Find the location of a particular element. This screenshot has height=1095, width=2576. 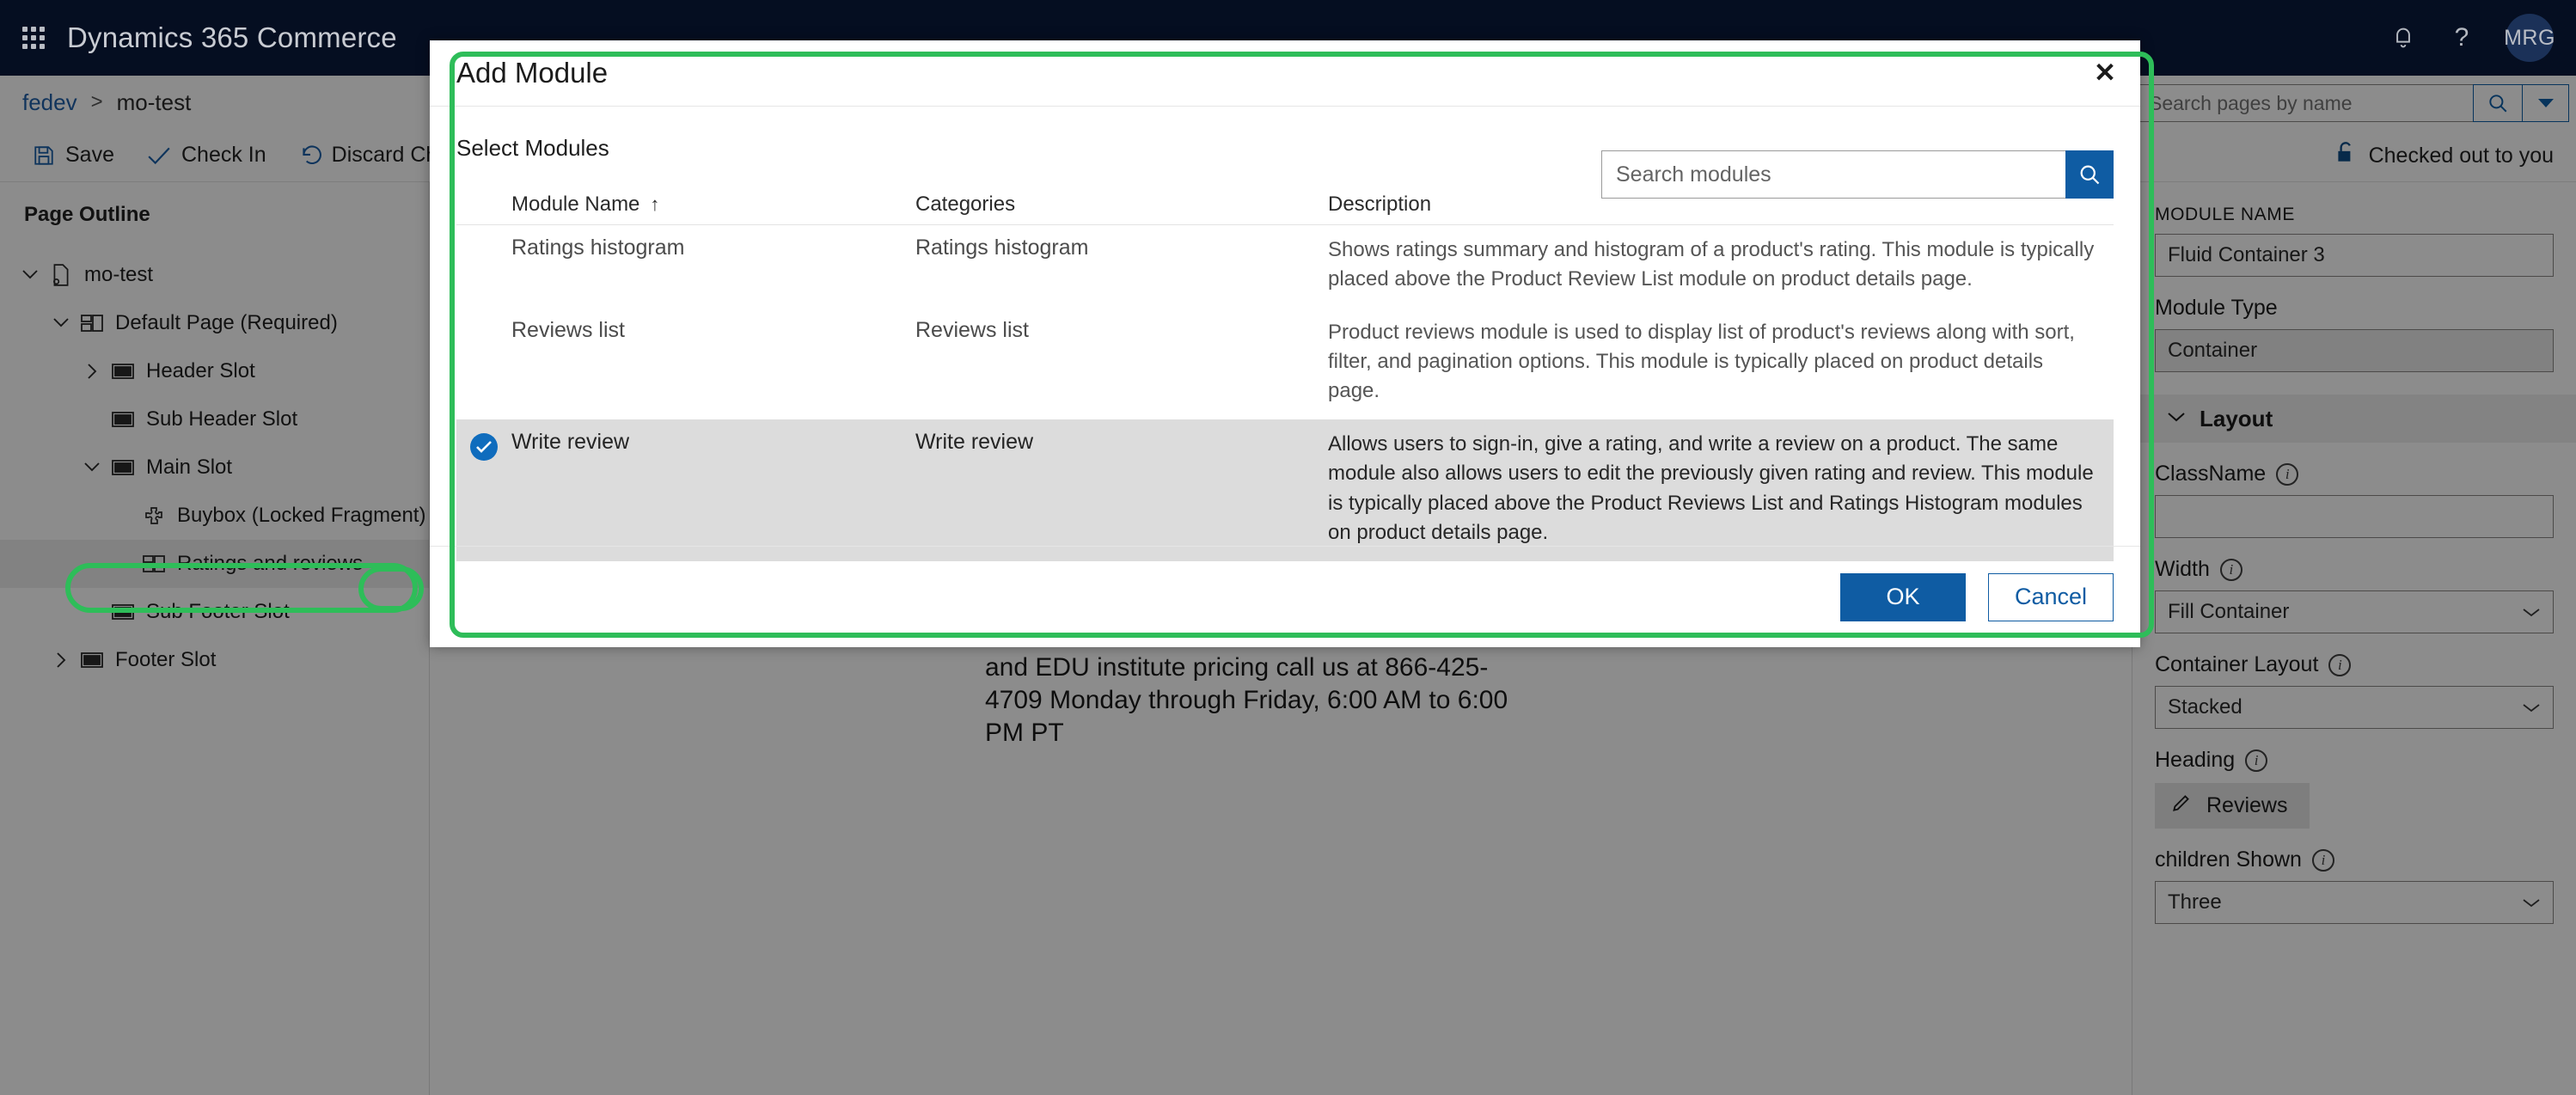

page-search is located at coordinates (2353, 103).